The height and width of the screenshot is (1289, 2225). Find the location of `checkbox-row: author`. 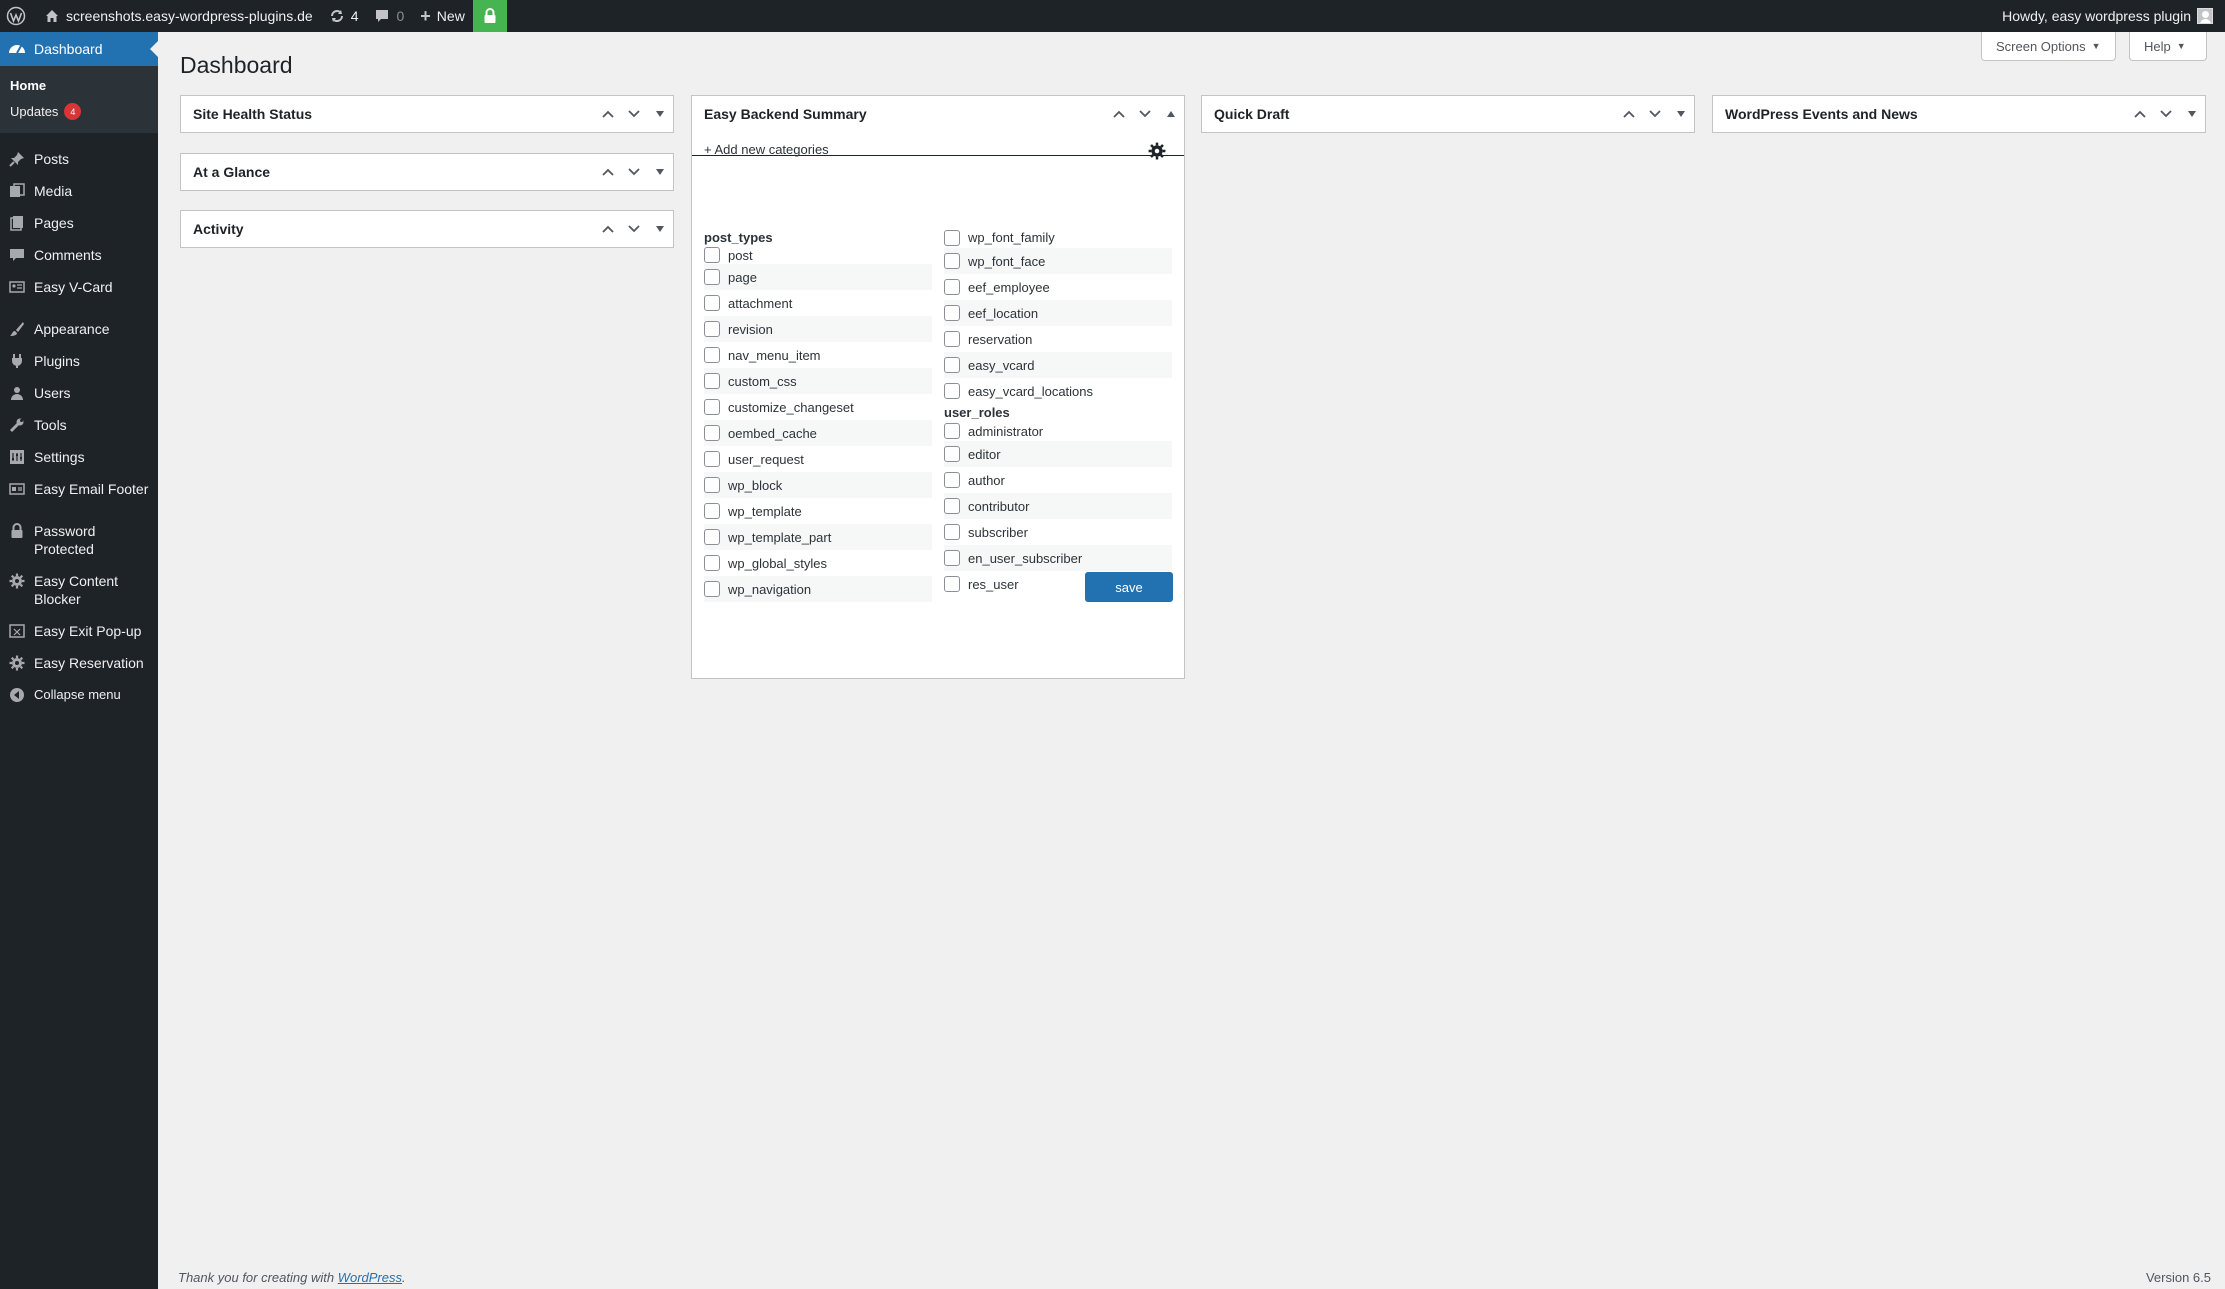

checkbox-row: author is located at coordinates (1058, 480).